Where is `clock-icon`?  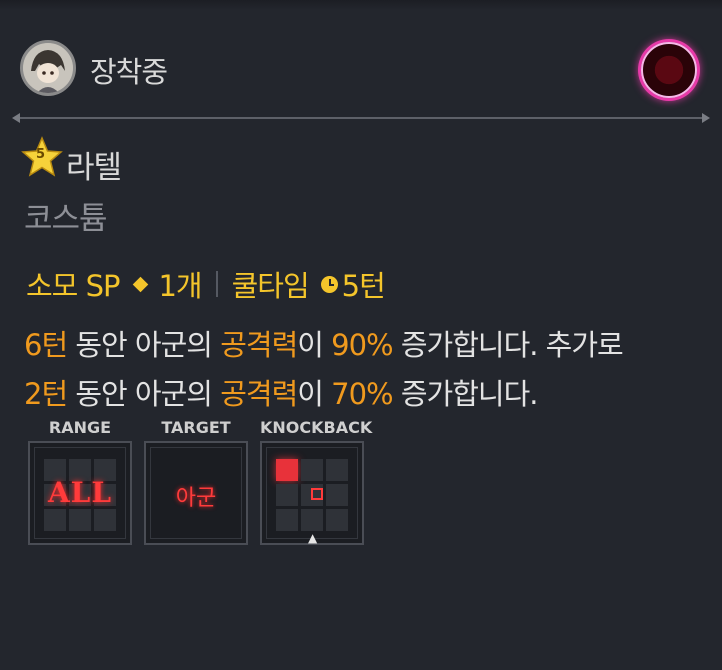 clock-icon is located at coordinates (329, 284).